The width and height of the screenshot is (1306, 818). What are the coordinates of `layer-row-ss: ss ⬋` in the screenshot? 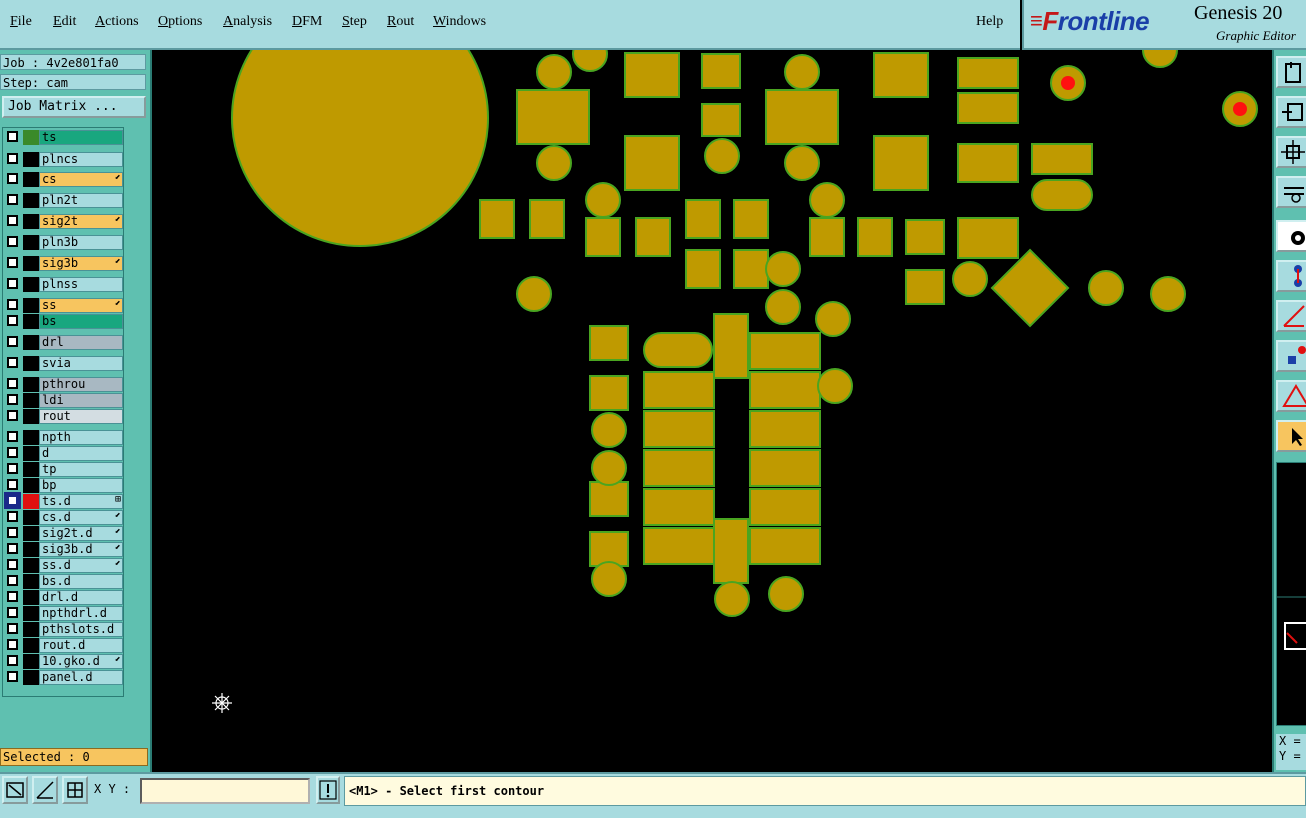 It's located at (64, 305).